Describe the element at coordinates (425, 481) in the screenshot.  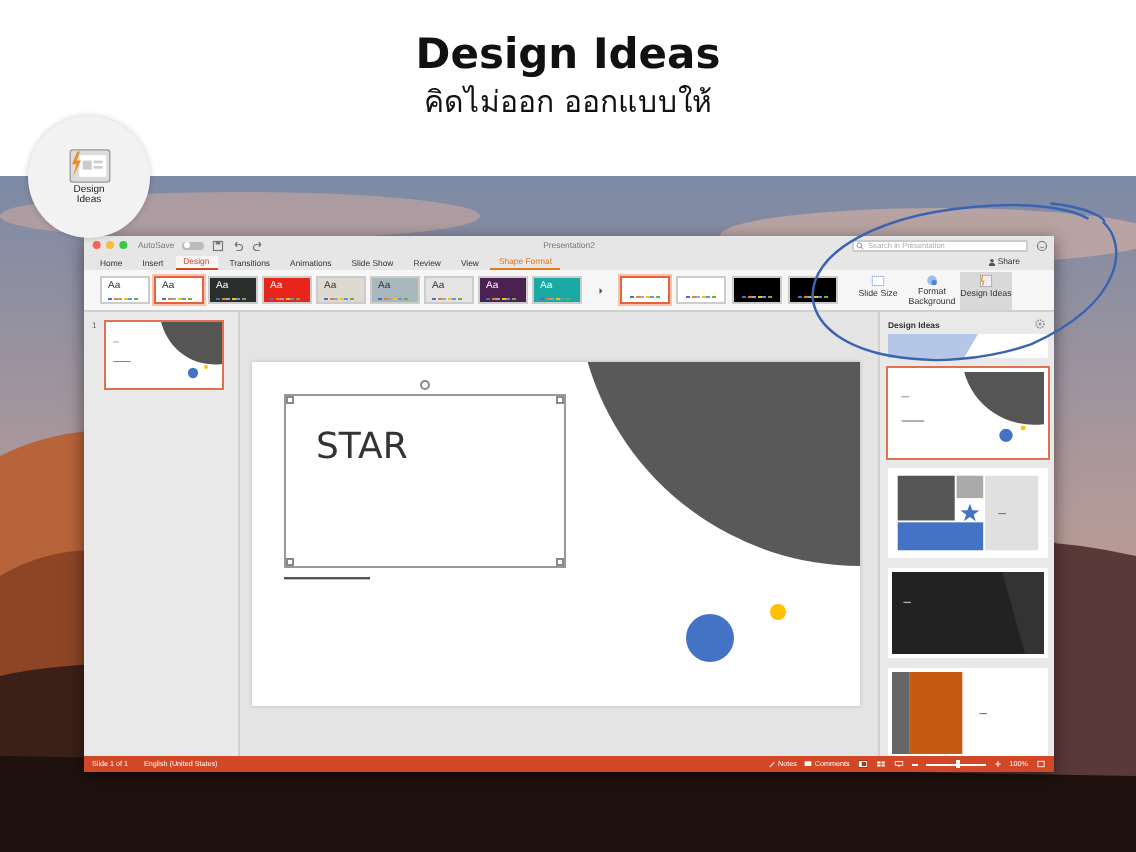
I see `text-box: STAR` at that location.